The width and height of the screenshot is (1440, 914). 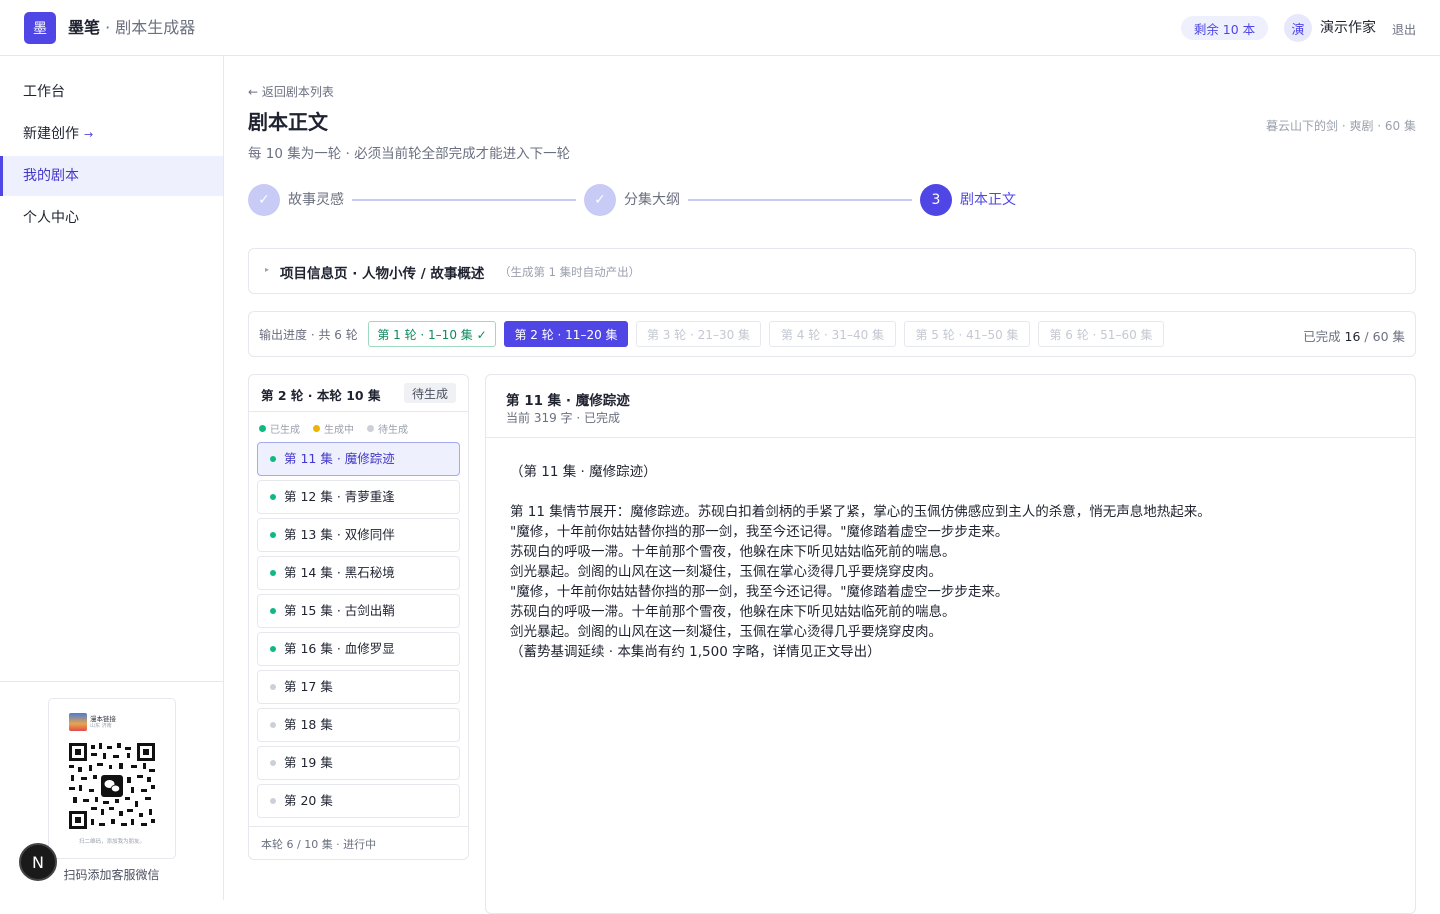 What do you see at coordinates (1348, 28) in the screenshot?
I see `username: 演示作家` at bounding box center [1348, 28].